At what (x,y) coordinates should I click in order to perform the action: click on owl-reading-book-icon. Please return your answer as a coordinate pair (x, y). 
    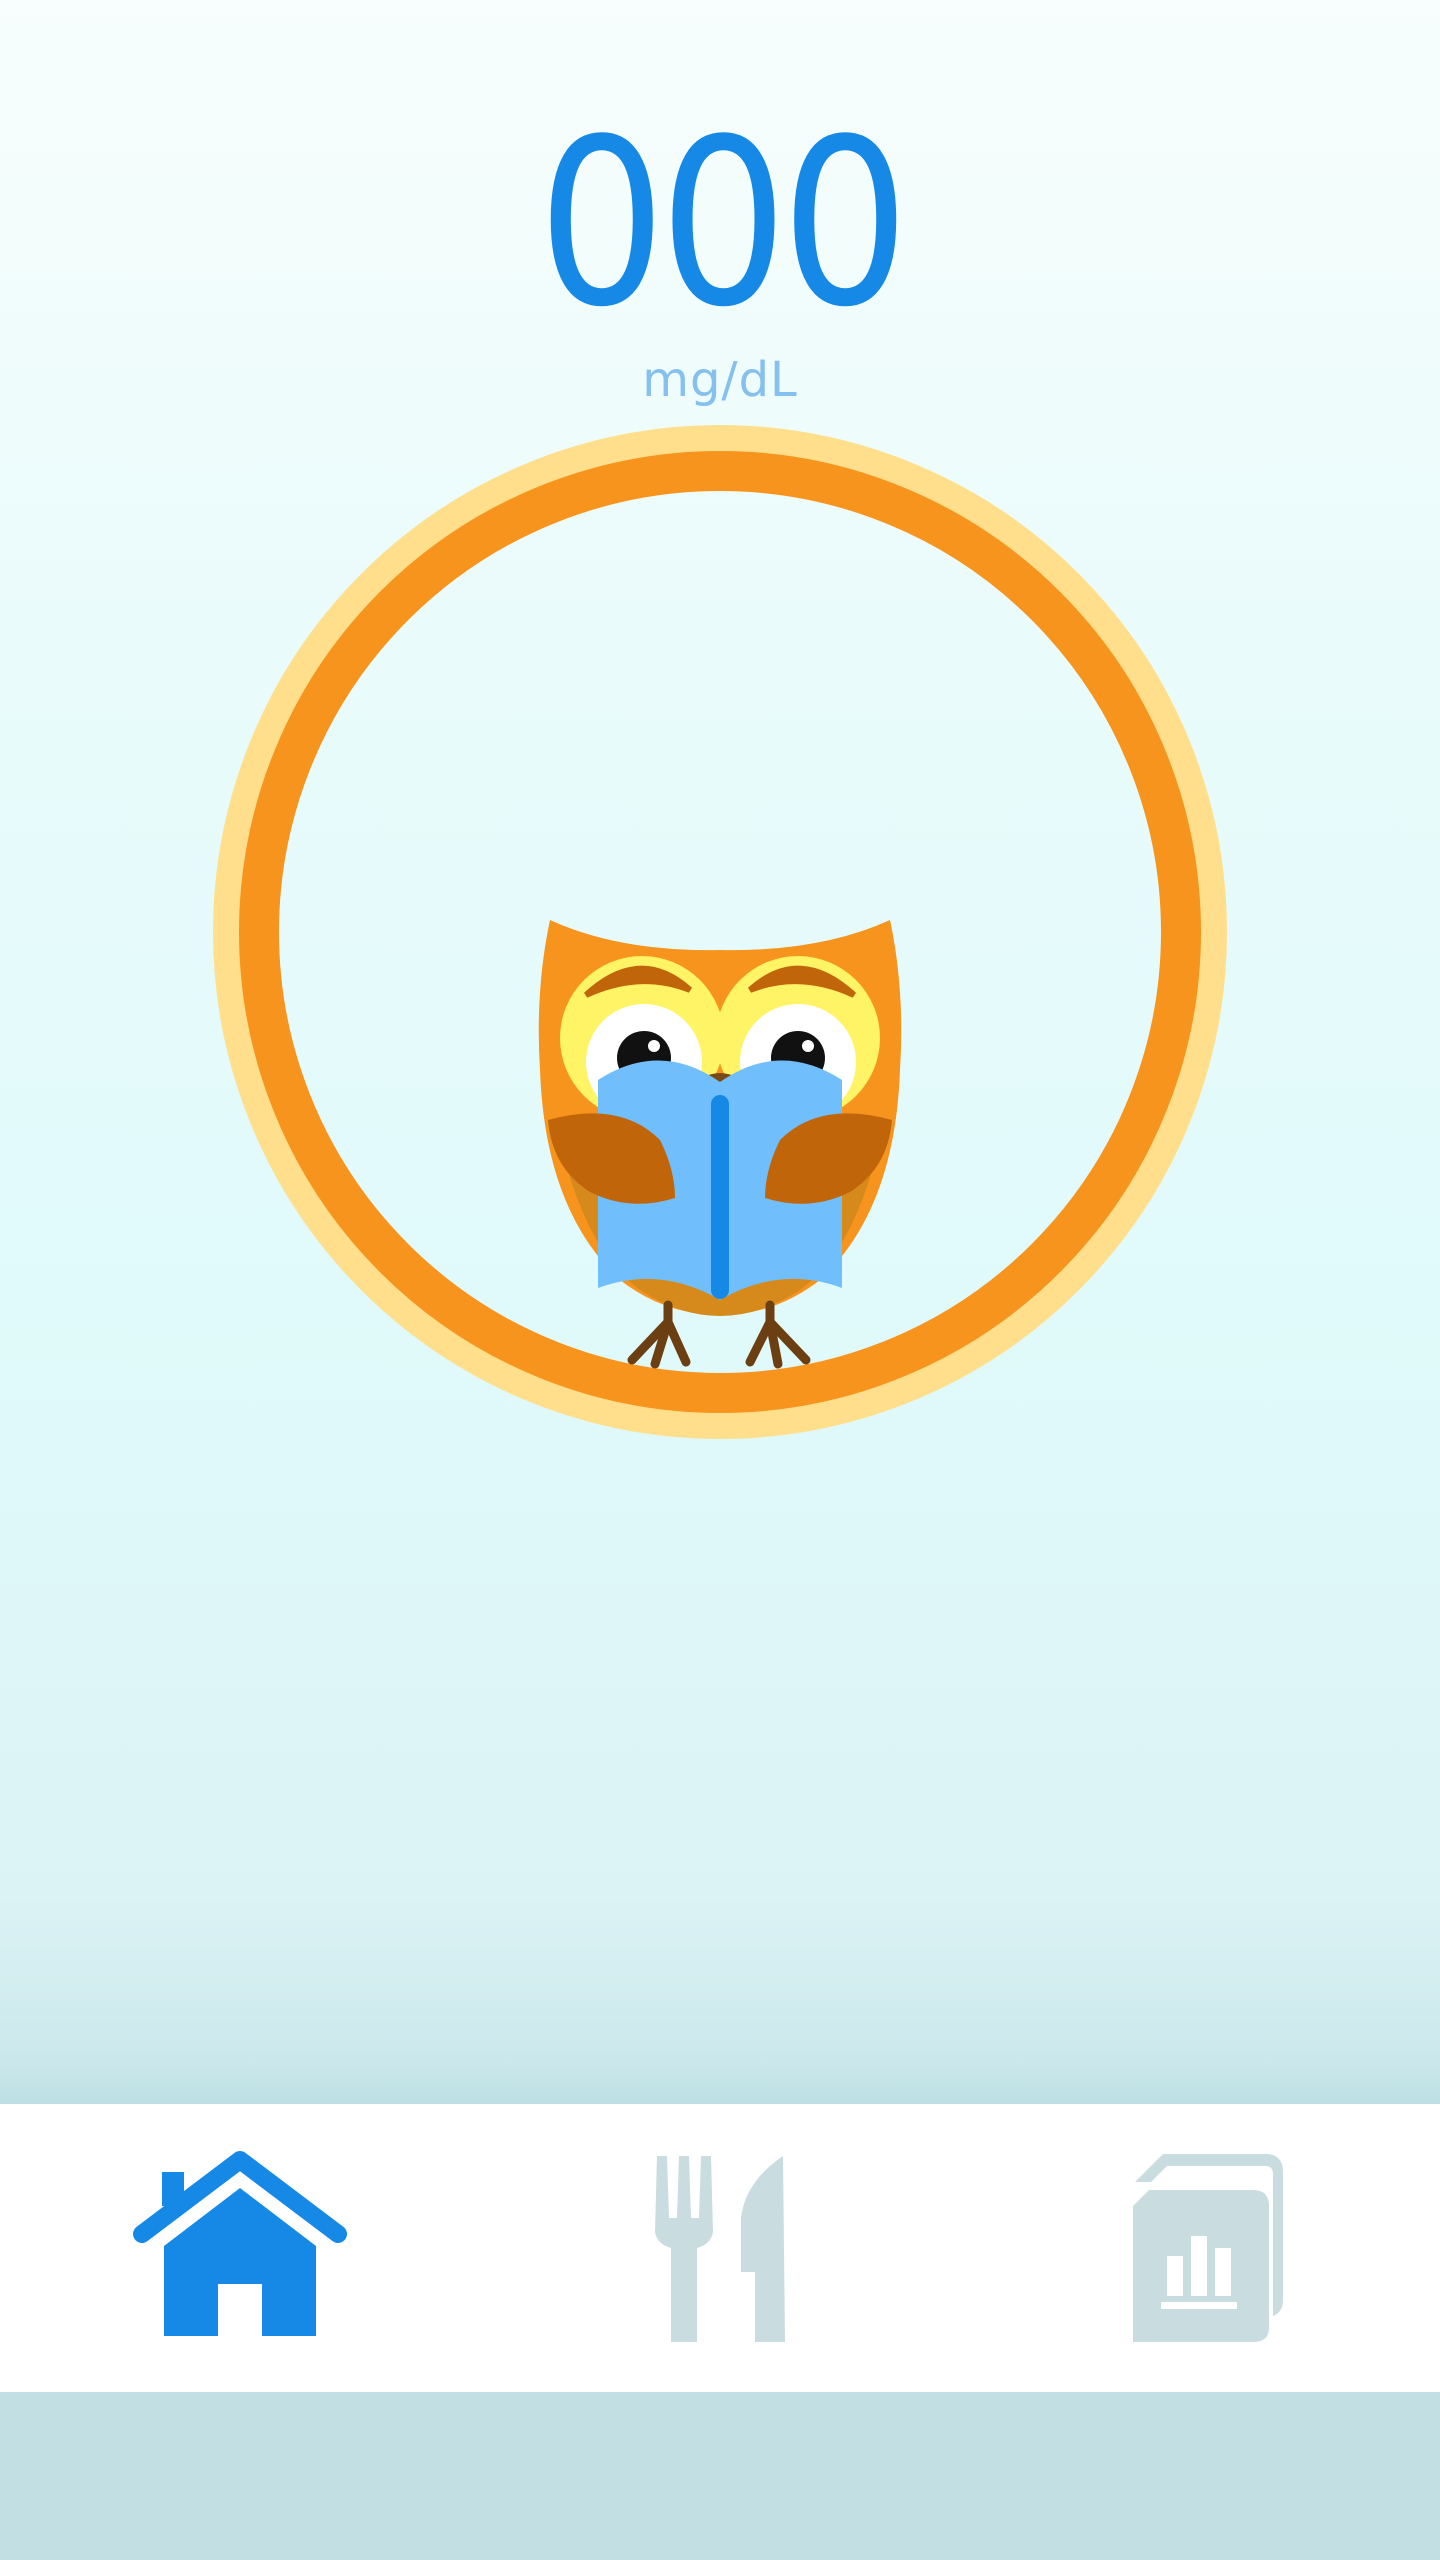
    Looking at the image, I should click on (720, 1144).